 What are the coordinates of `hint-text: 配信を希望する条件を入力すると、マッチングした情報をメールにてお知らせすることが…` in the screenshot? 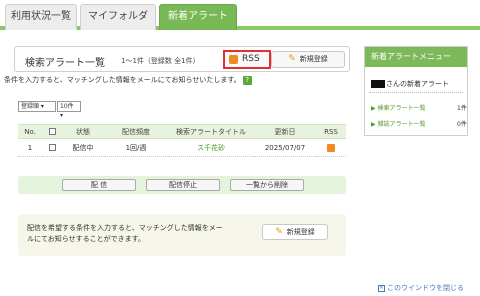 It's located at (125, 233).